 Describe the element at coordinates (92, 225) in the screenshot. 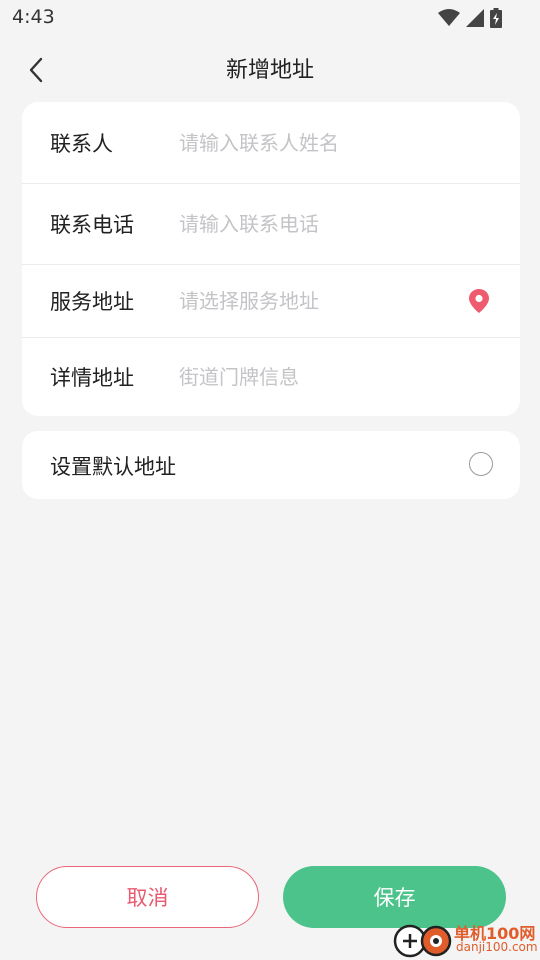

I see `contact-phone-label: 联系电话` at that location.